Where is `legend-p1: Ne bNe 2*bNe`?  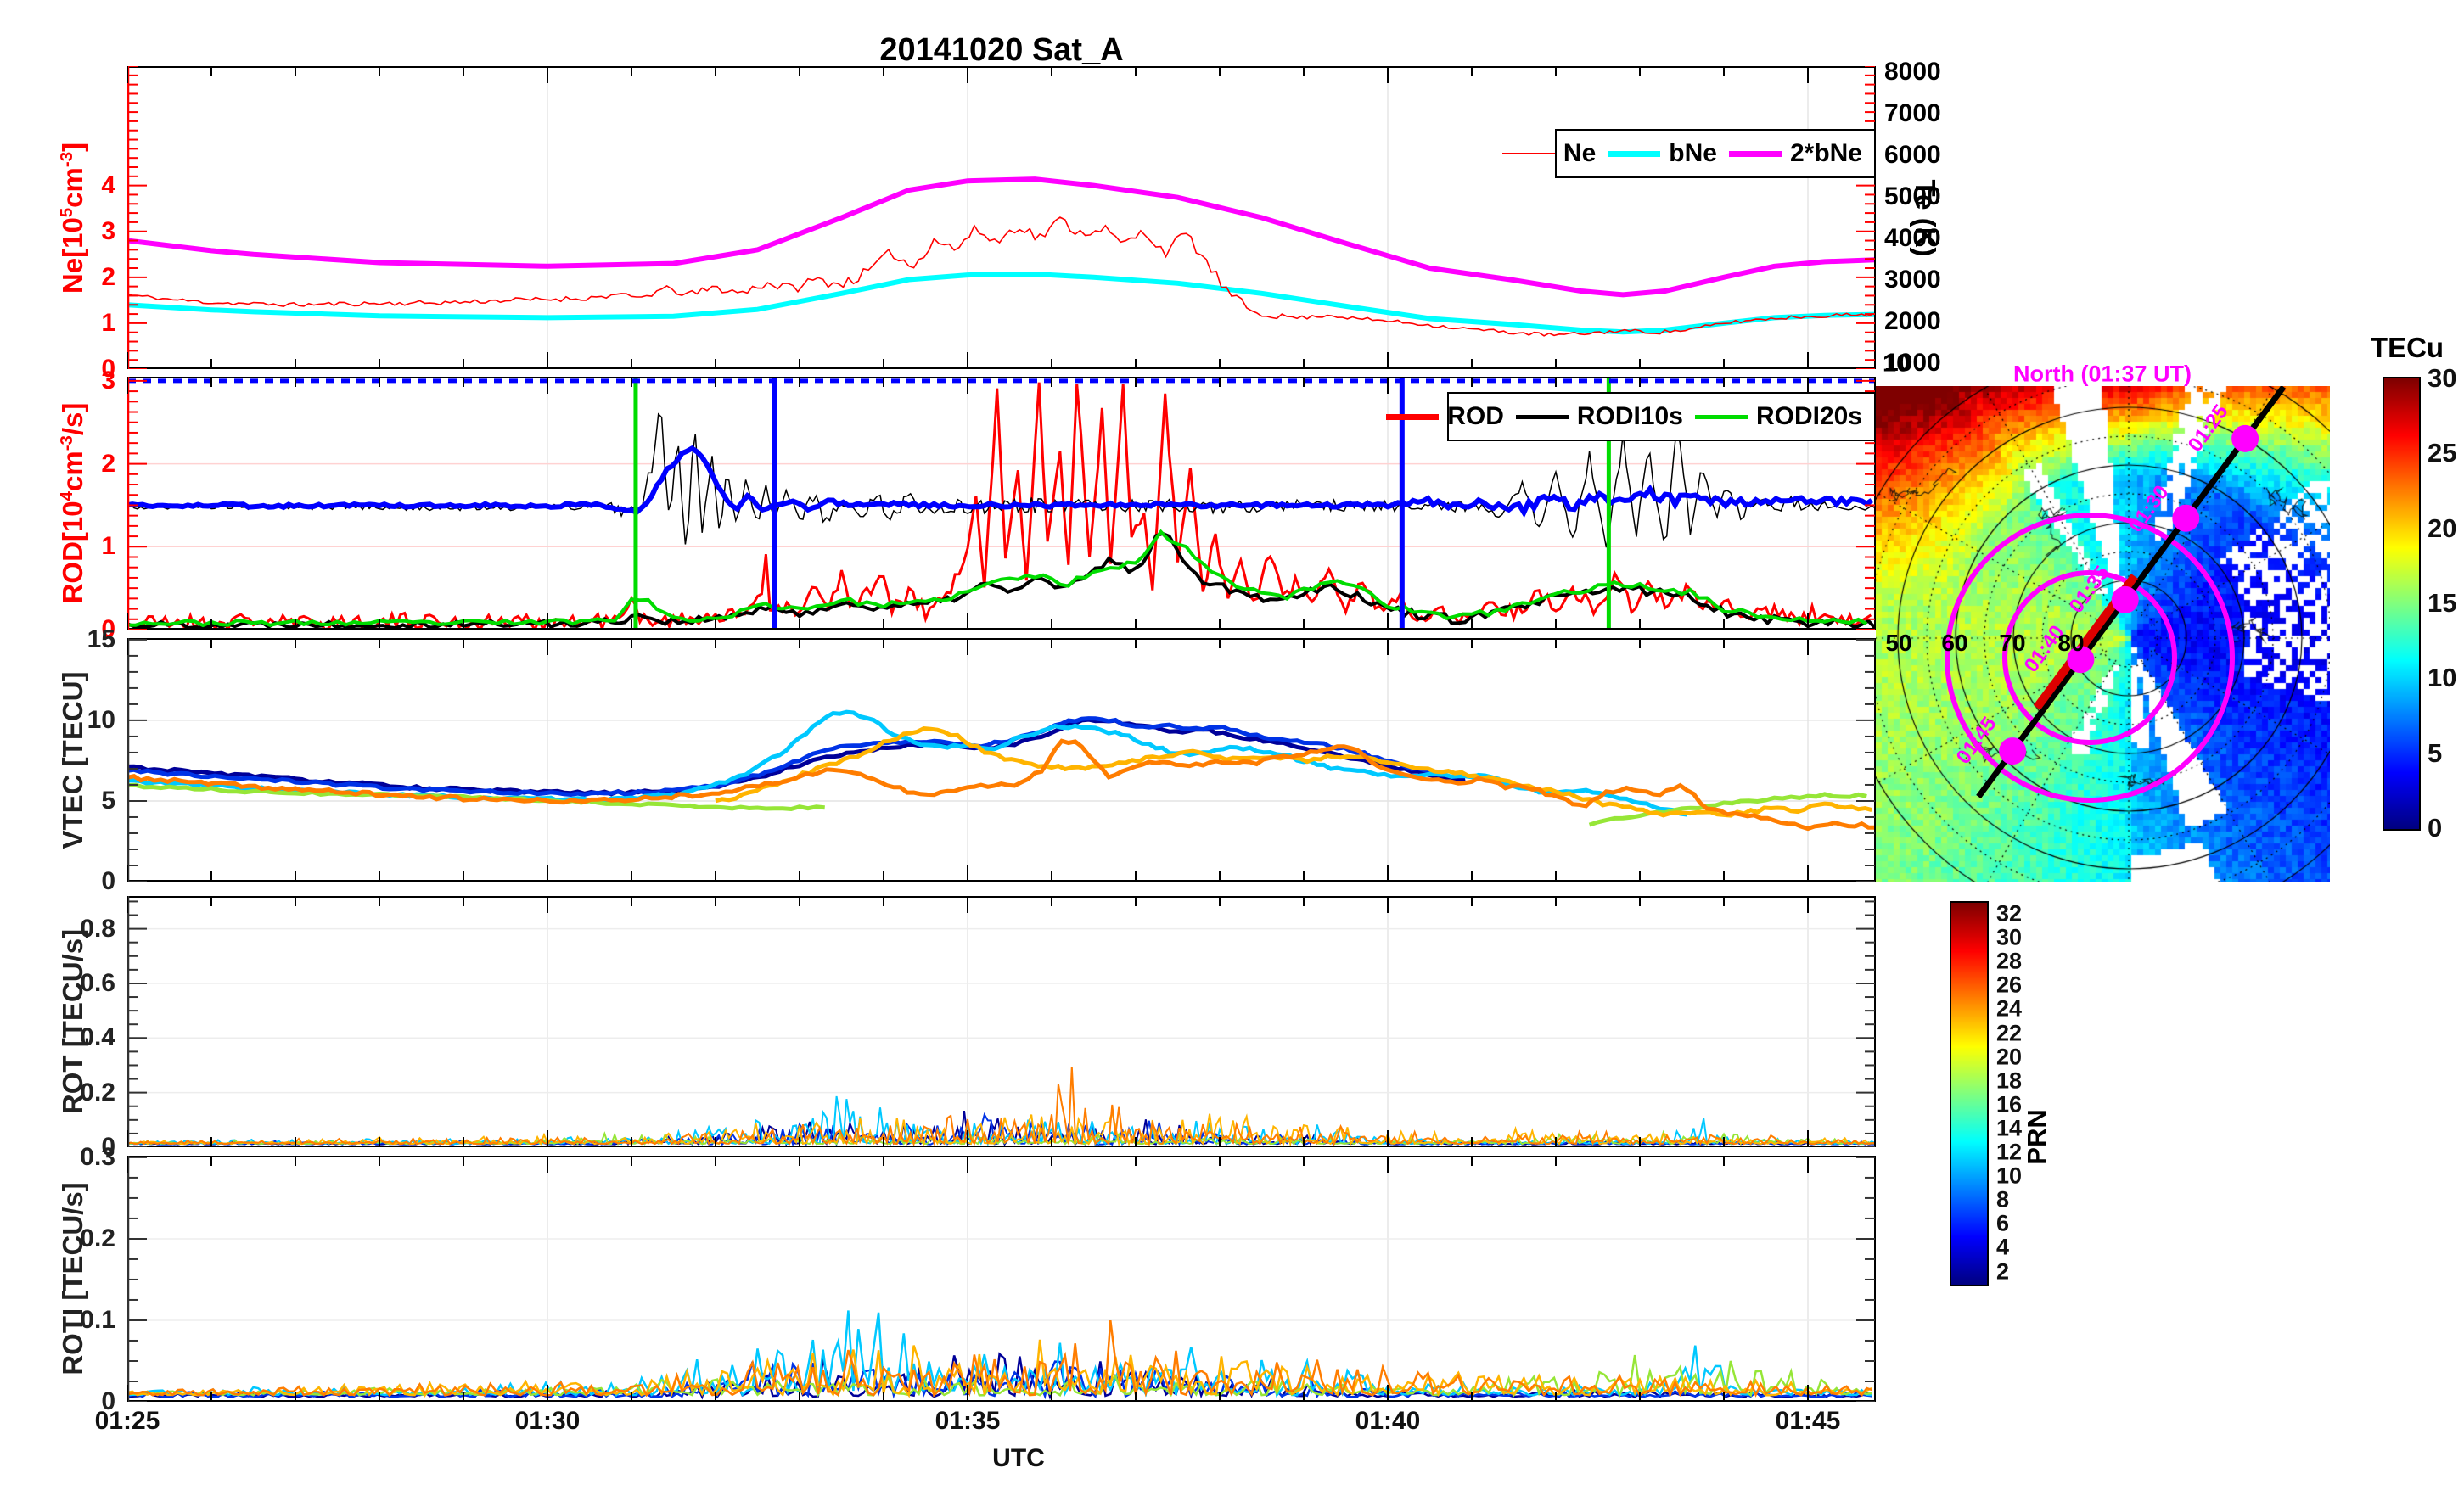 legend-p1: Ne bNe 2*bNe is located at coordinates (1688, 153).